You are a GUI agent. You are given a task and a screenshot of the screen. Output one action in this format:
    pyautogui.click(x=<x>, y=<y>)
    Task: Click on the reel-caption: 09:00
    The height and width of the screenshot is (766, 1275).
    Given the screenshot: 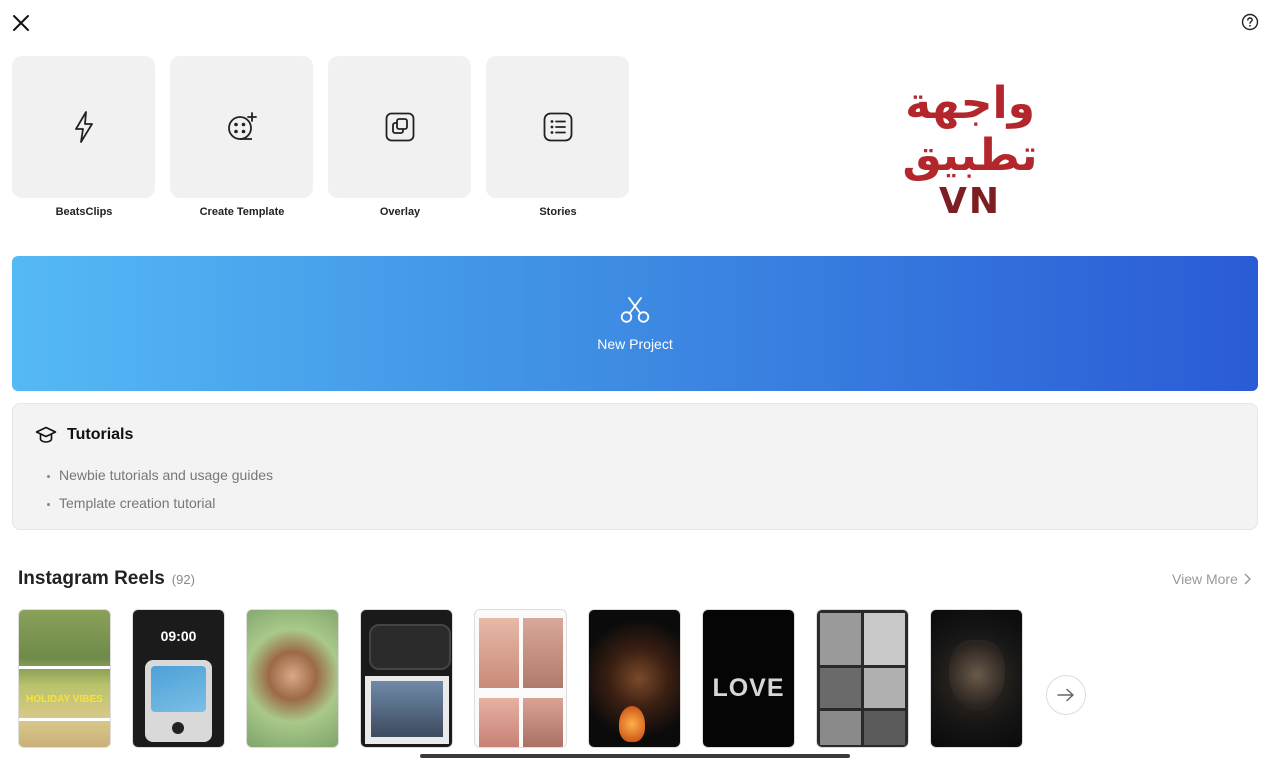 What is the action you would take?
    pyautogui.click(x=178, y=636)
    